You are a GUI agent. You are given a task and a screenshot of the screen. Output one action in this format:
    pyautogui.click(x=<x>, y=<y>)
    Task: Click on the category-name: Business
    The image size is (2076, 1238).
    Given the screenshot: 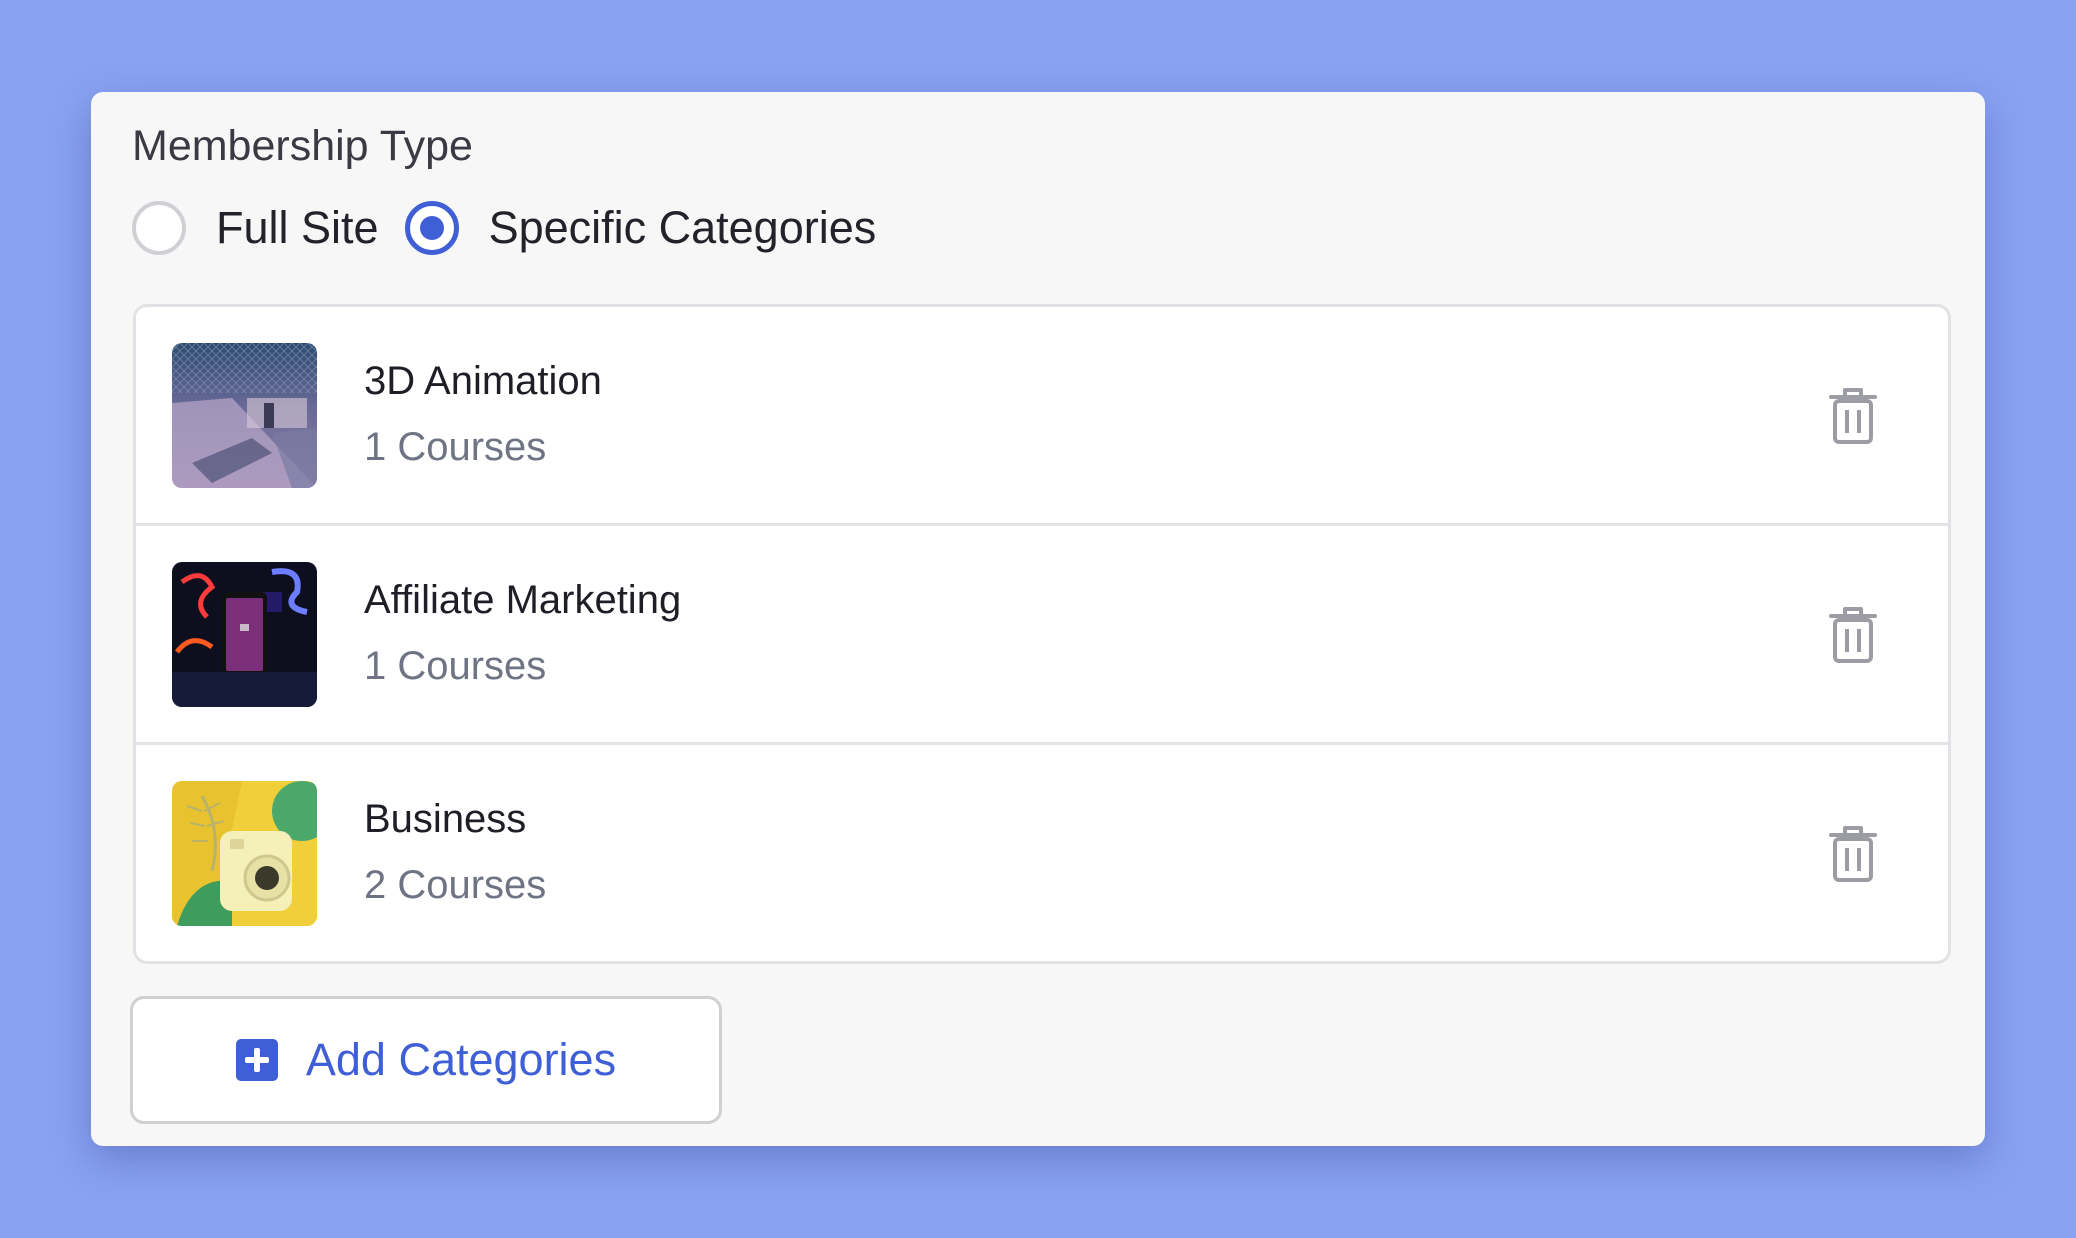 What is the action you would take?
    pyautogui.click(x=445, y=819)
    